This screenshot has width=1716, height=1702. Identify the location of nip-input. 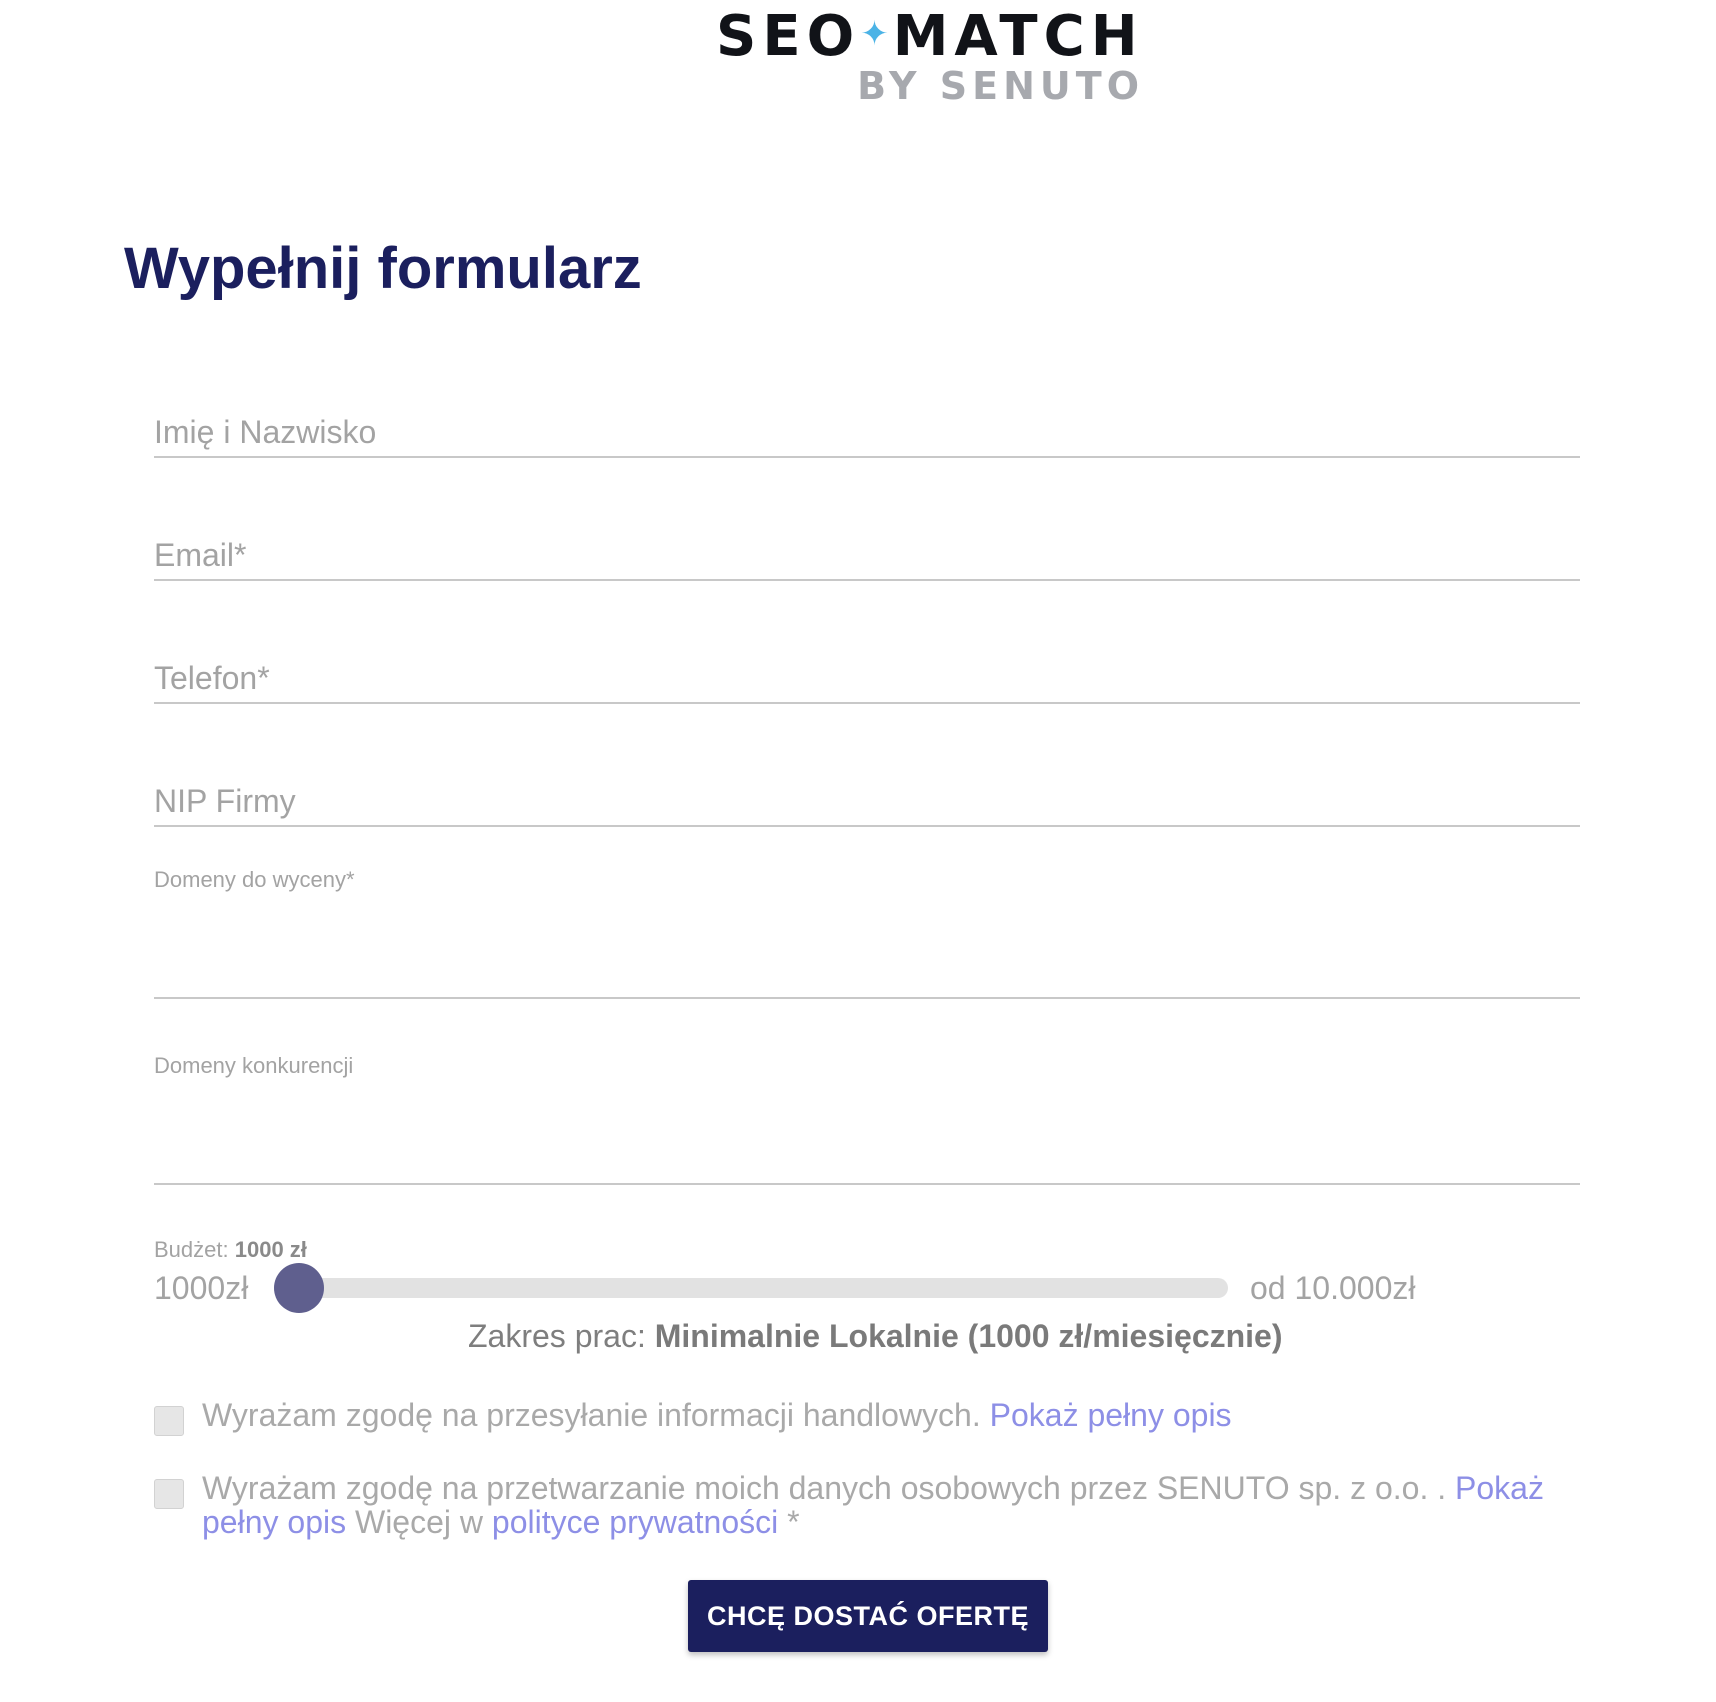
(867, 801).